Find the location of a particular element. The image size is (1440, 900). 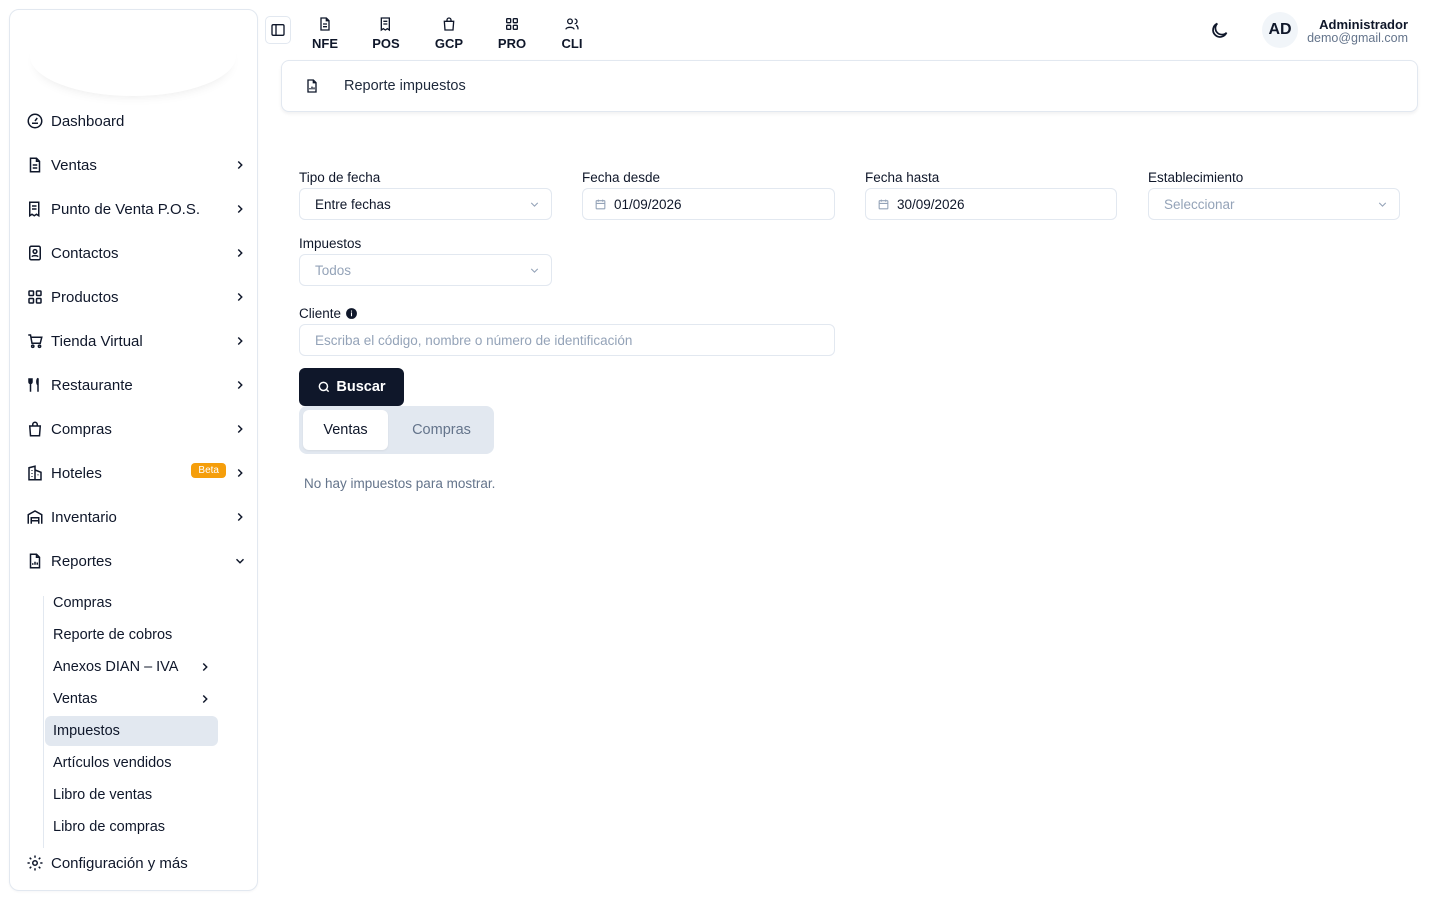

page-title: Reporte impuestos is located at coordinates (405, 86).